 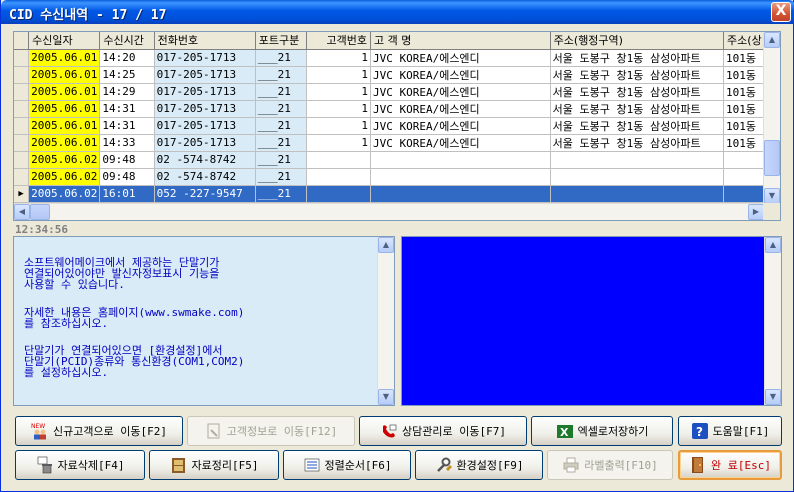 What do you see at coordinates (205, 41) in the screenshot?
I see `header-phone: 전화번호` at bounding box center [205, 41].